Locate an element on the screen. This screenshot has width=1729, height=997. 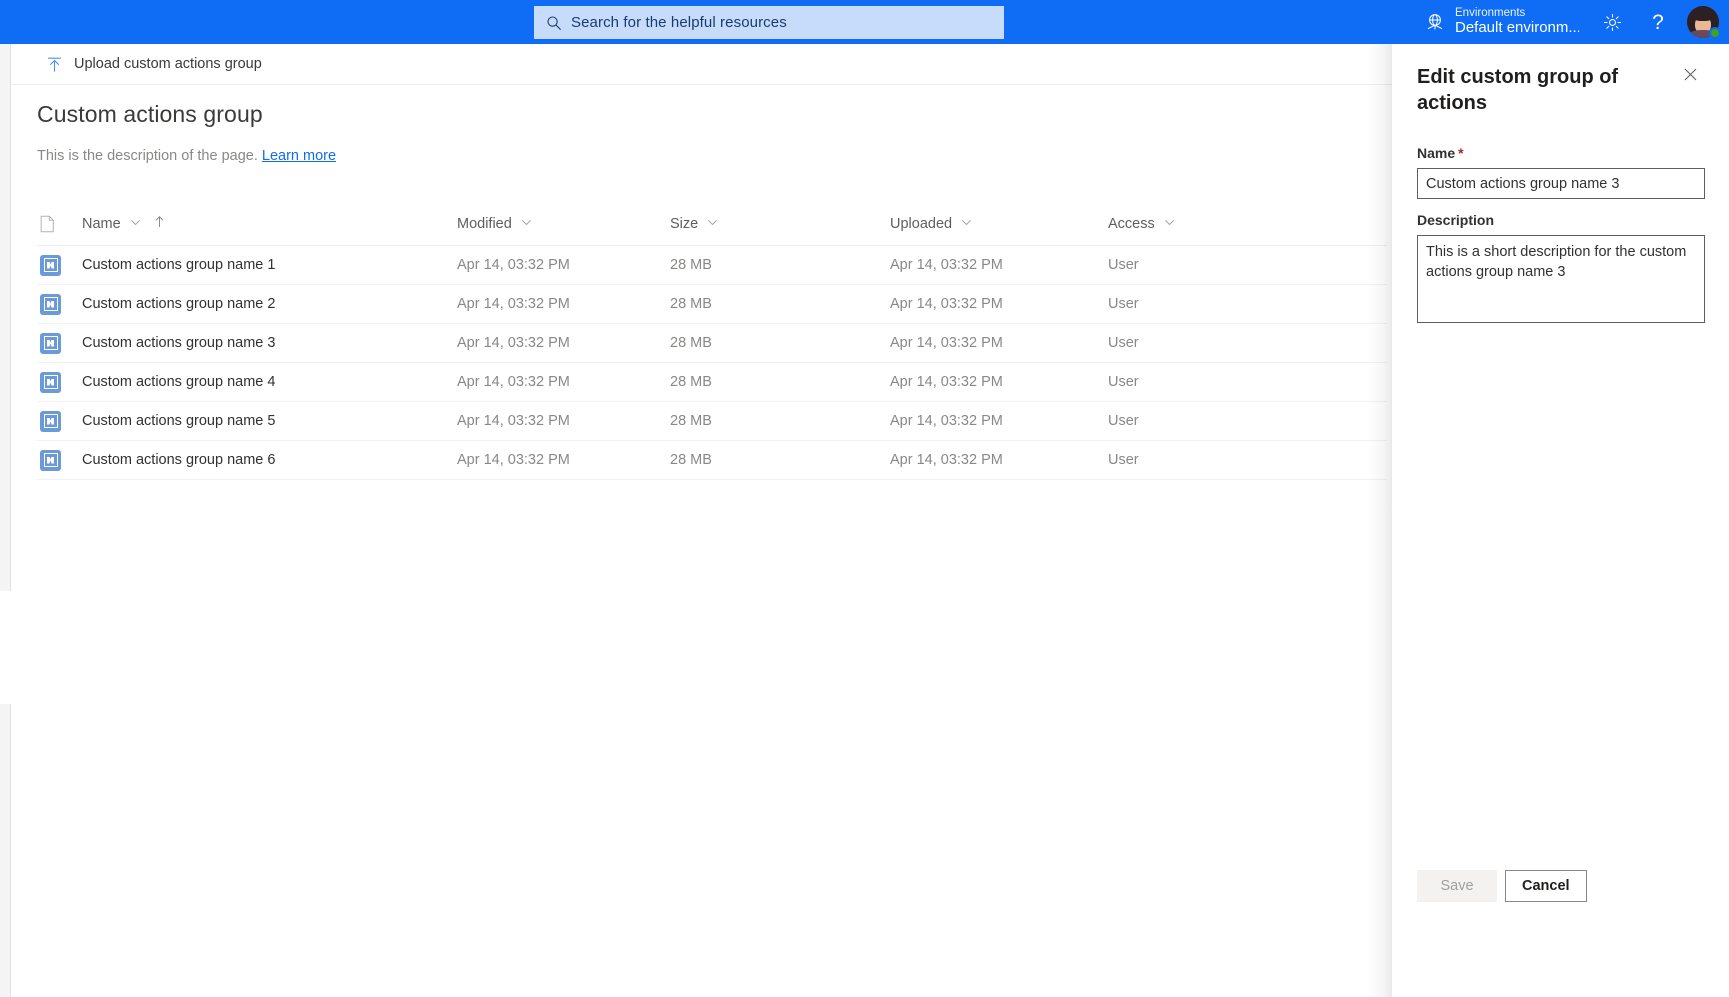
panel-header: Edit custom group of actions is located at coordinates (1561, 90).